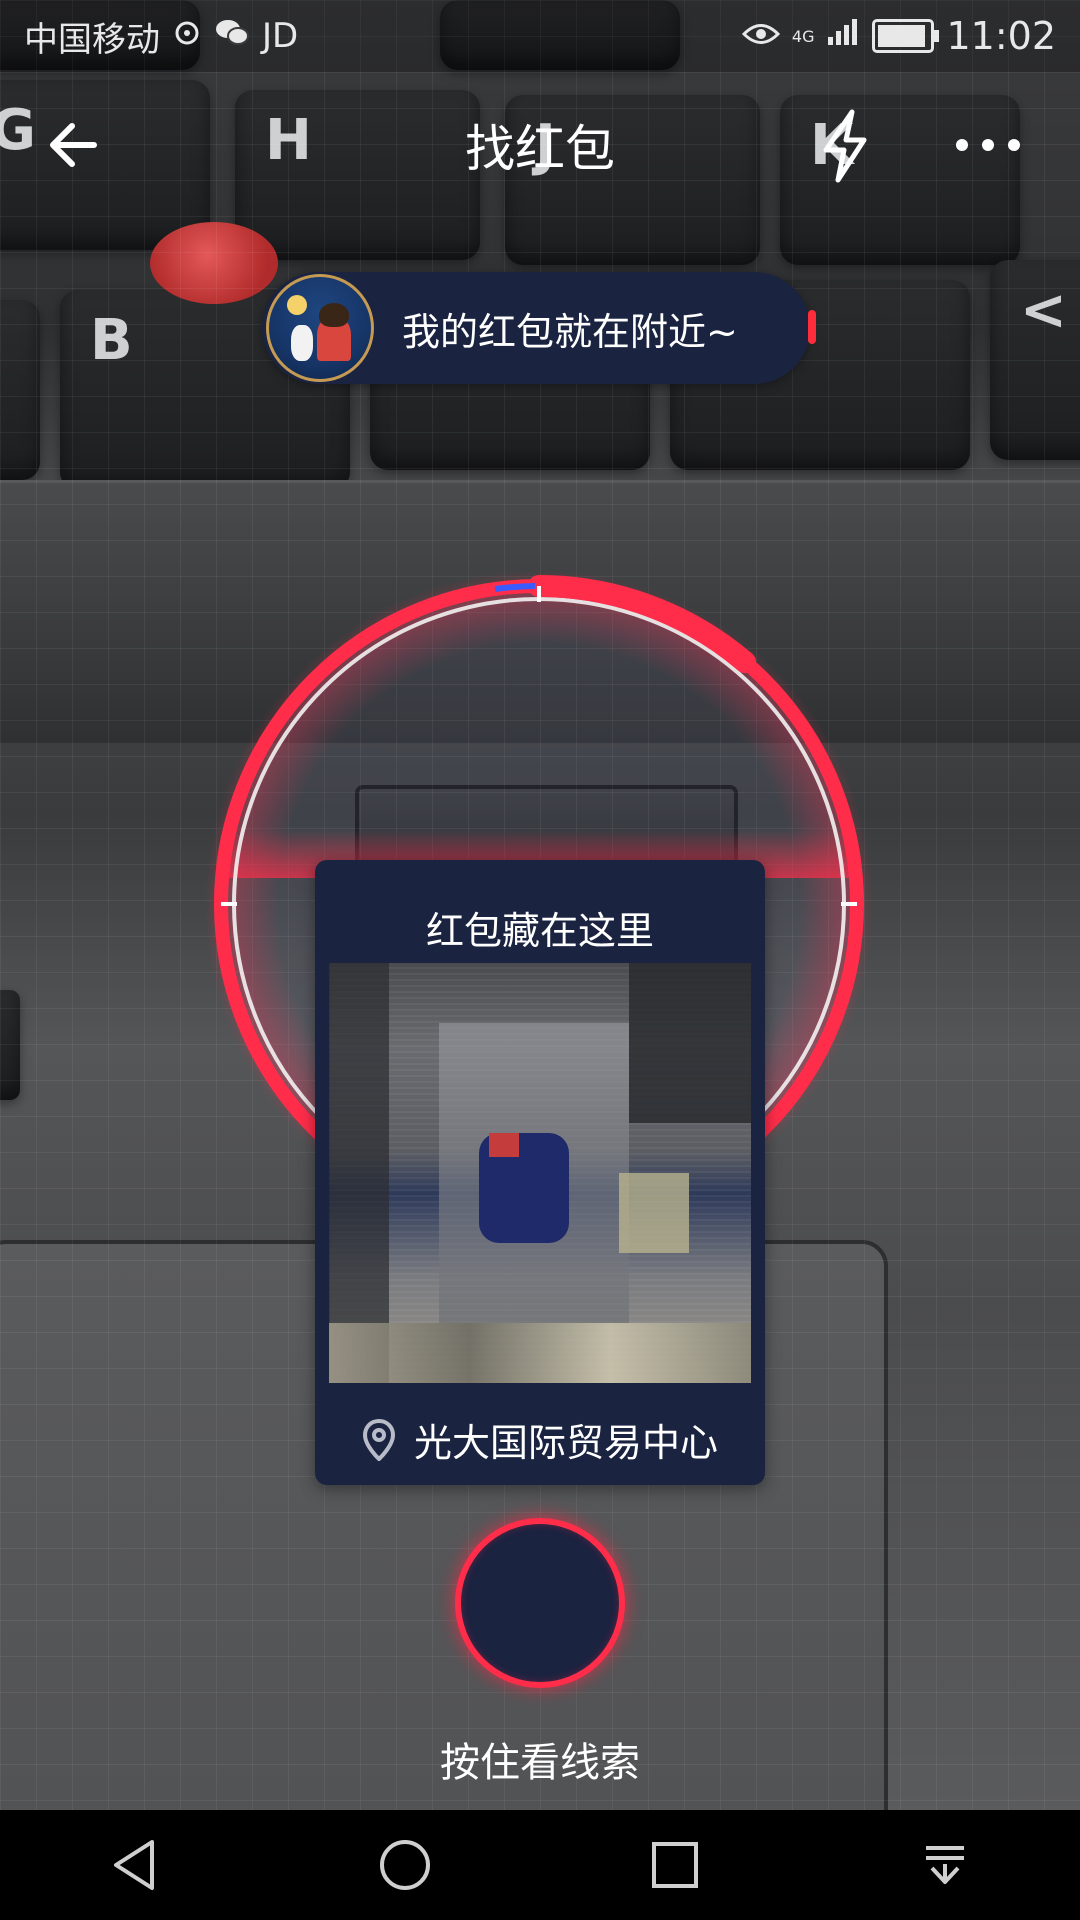  Describe the element at coordinates (812, 327) in the screenshot. I see `pill-accent` at that location.